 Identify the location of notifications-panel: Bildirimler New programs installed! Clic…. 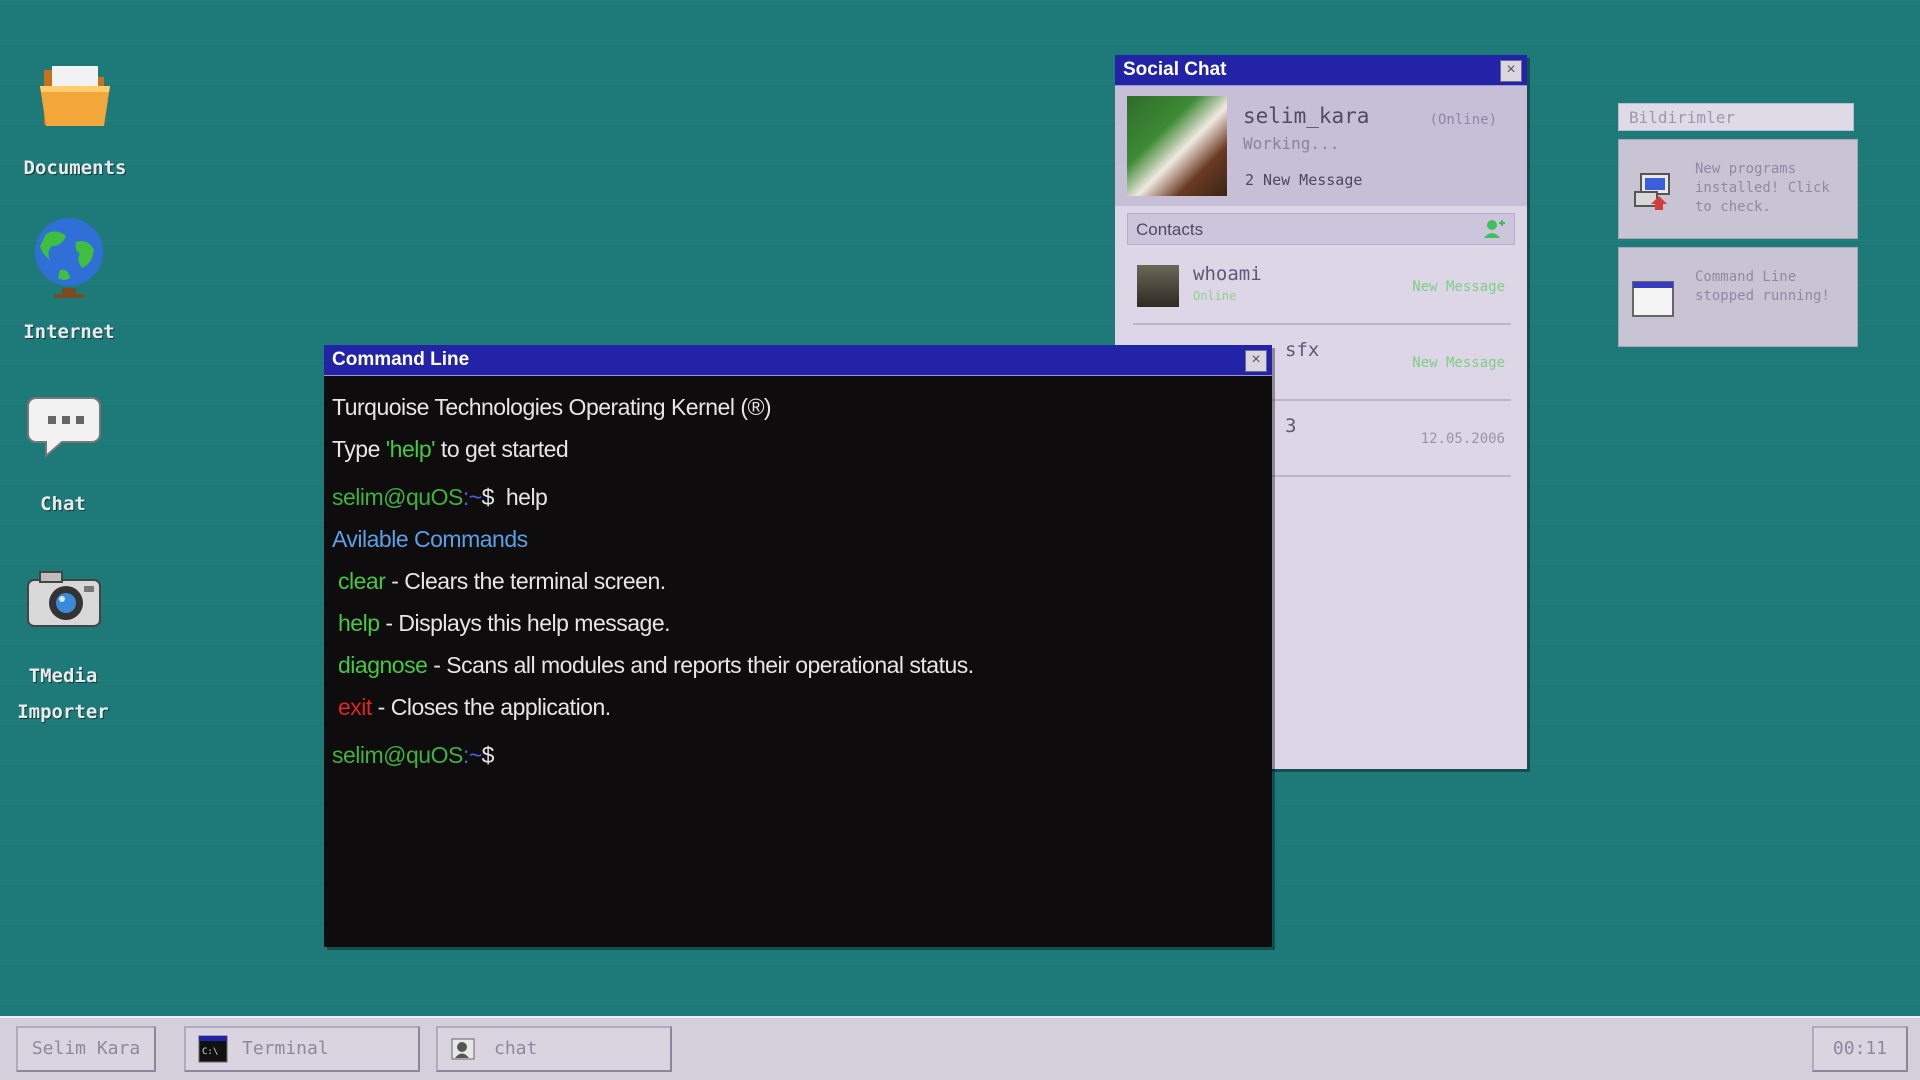
(1741, 225).